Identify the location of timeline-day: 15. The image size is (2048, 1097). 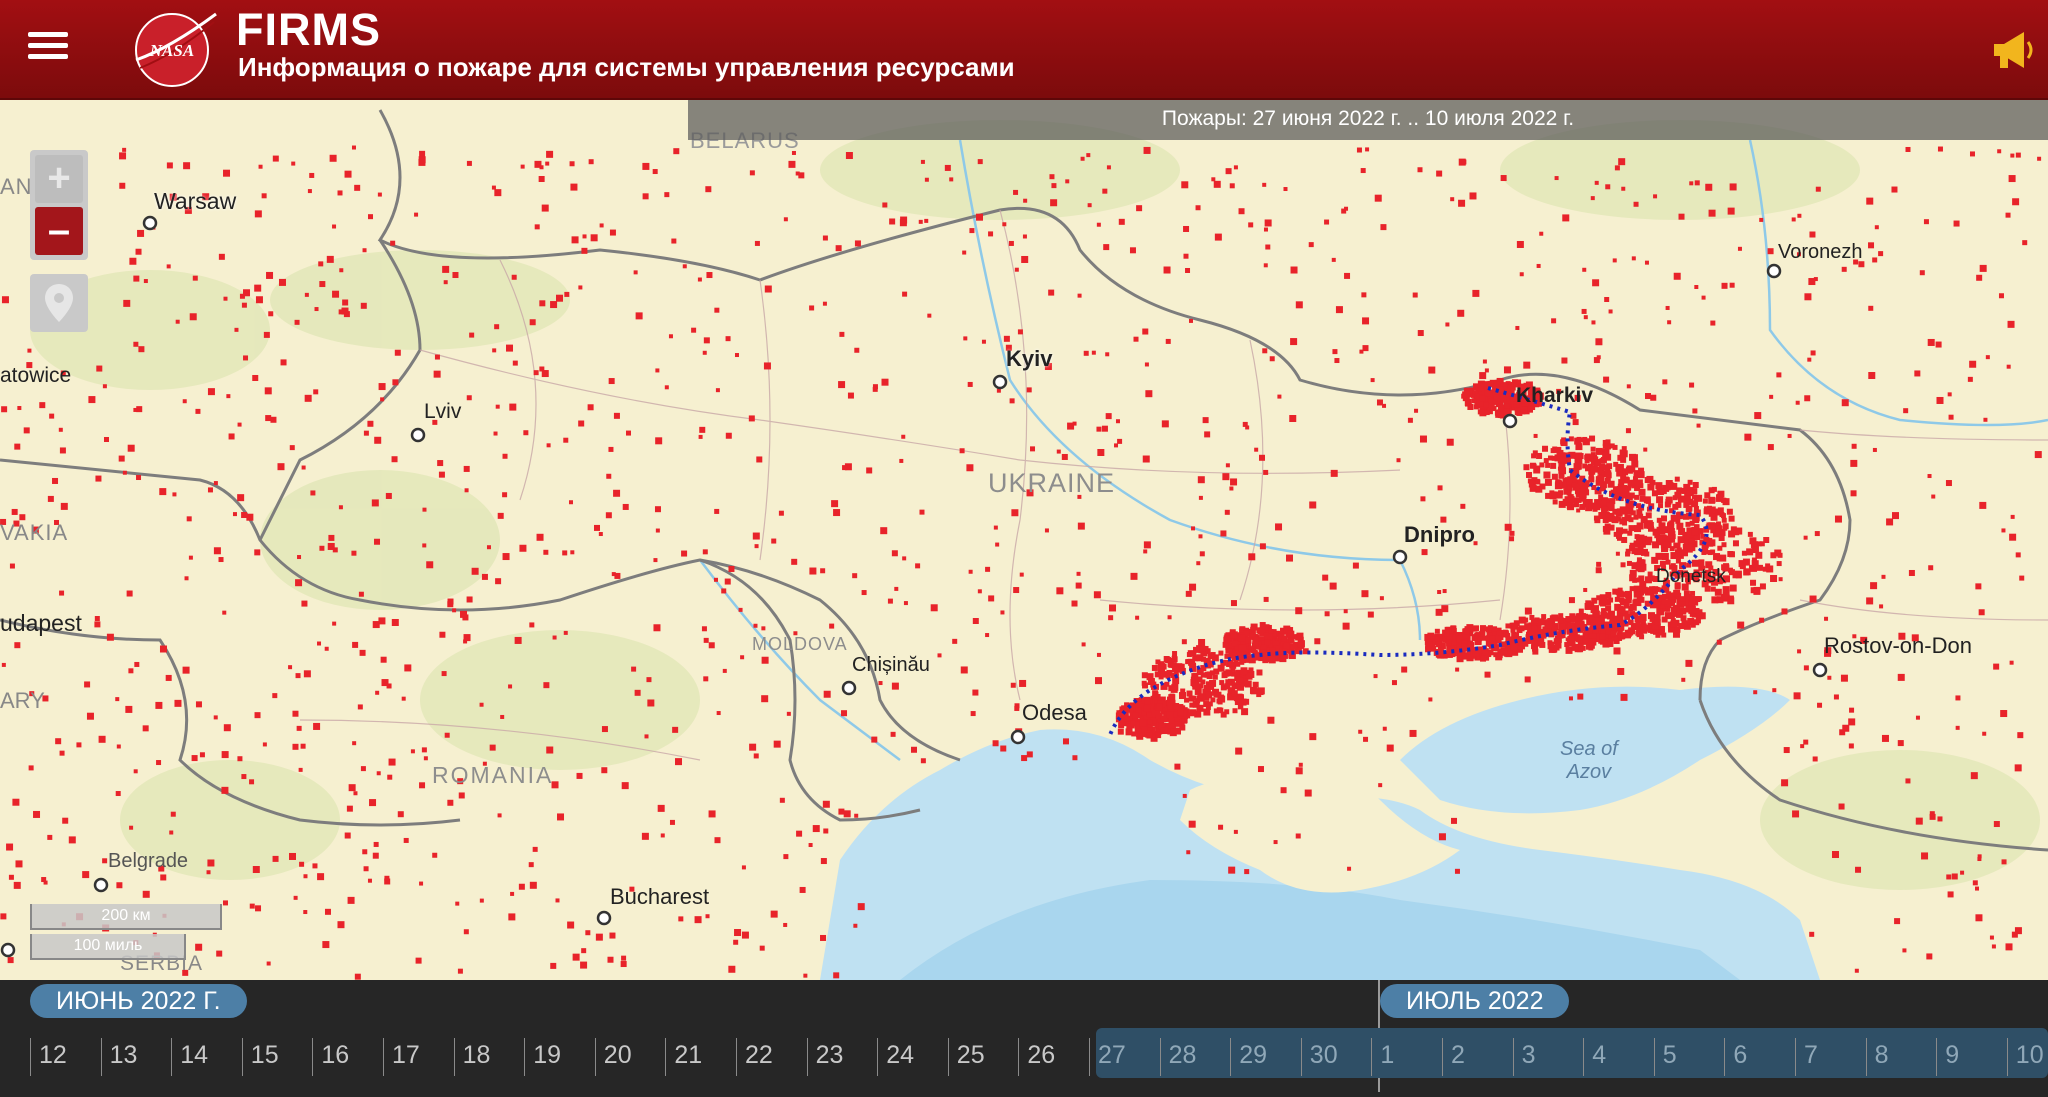
(276, 1057).